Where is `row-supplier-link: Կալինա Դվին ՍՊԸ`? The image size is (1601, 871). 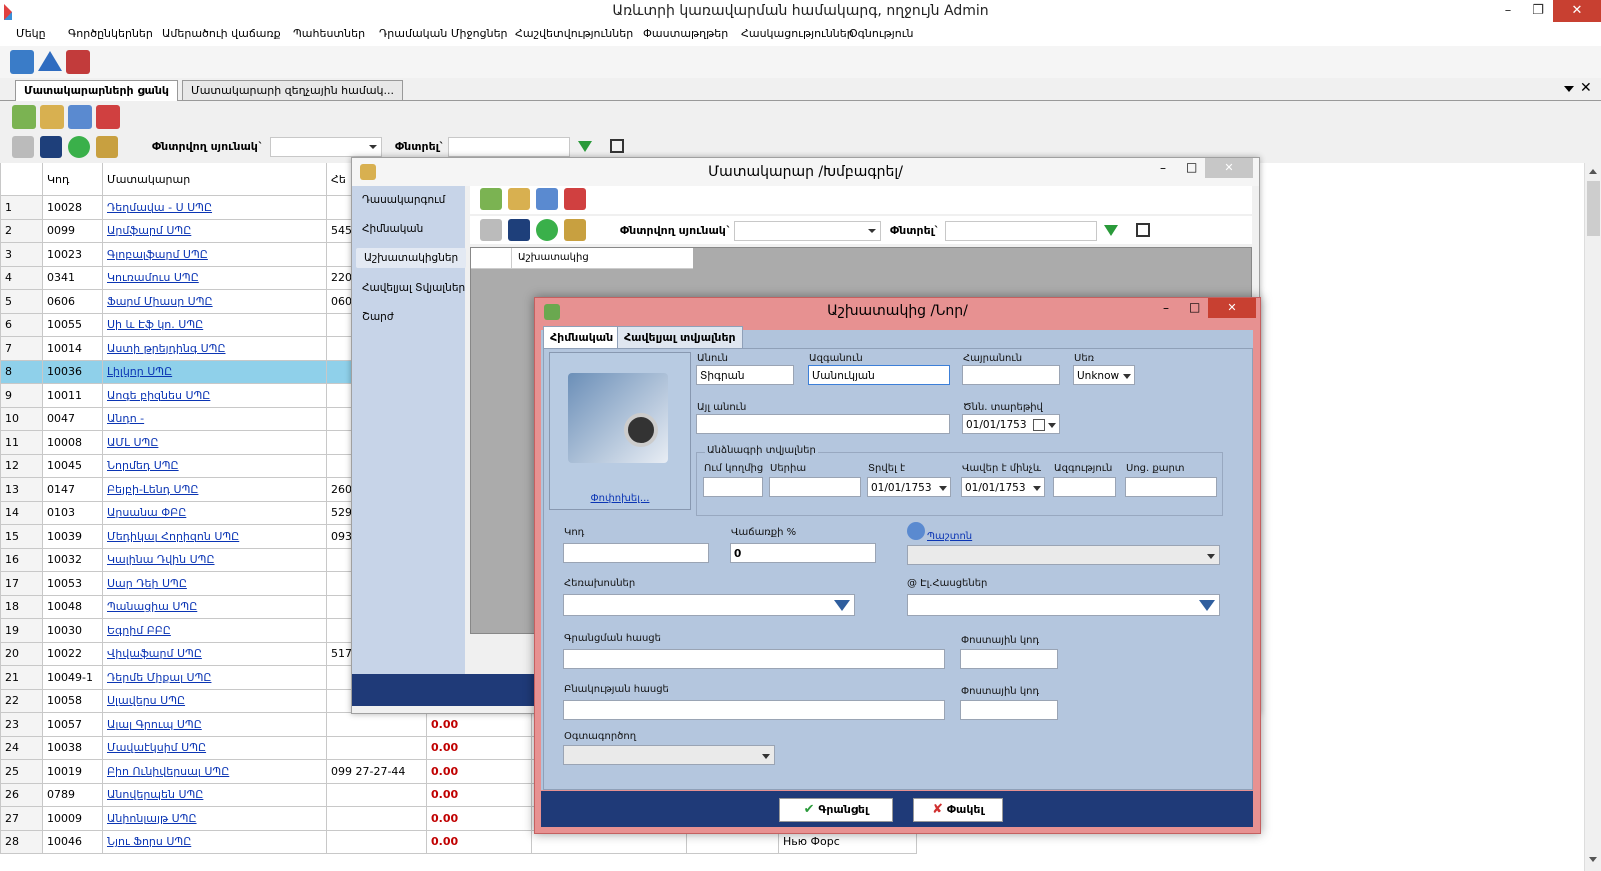 row-supplier-link: Կալինա Դվին ՍՊԸ is located at coordinates (214, 559).